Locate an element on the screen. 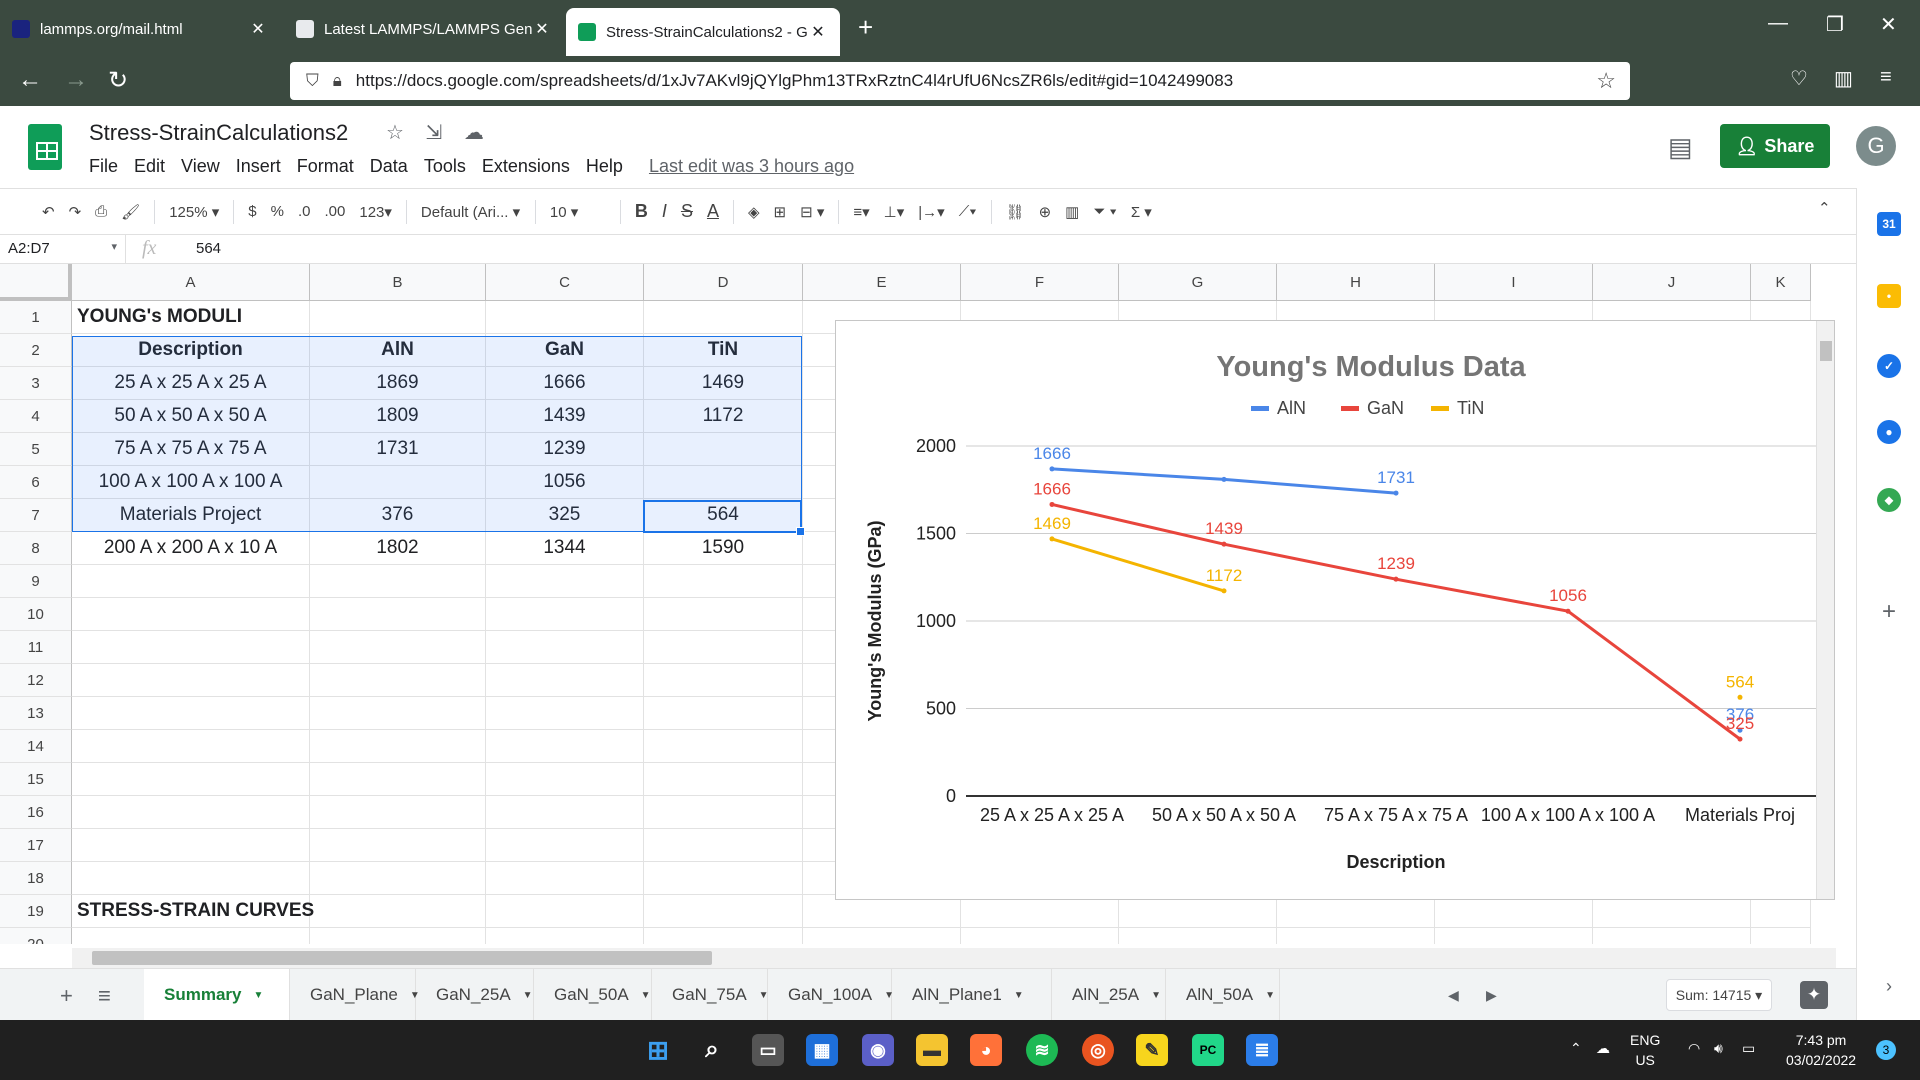  bold-icon: B is located at coordinates (641, 211).